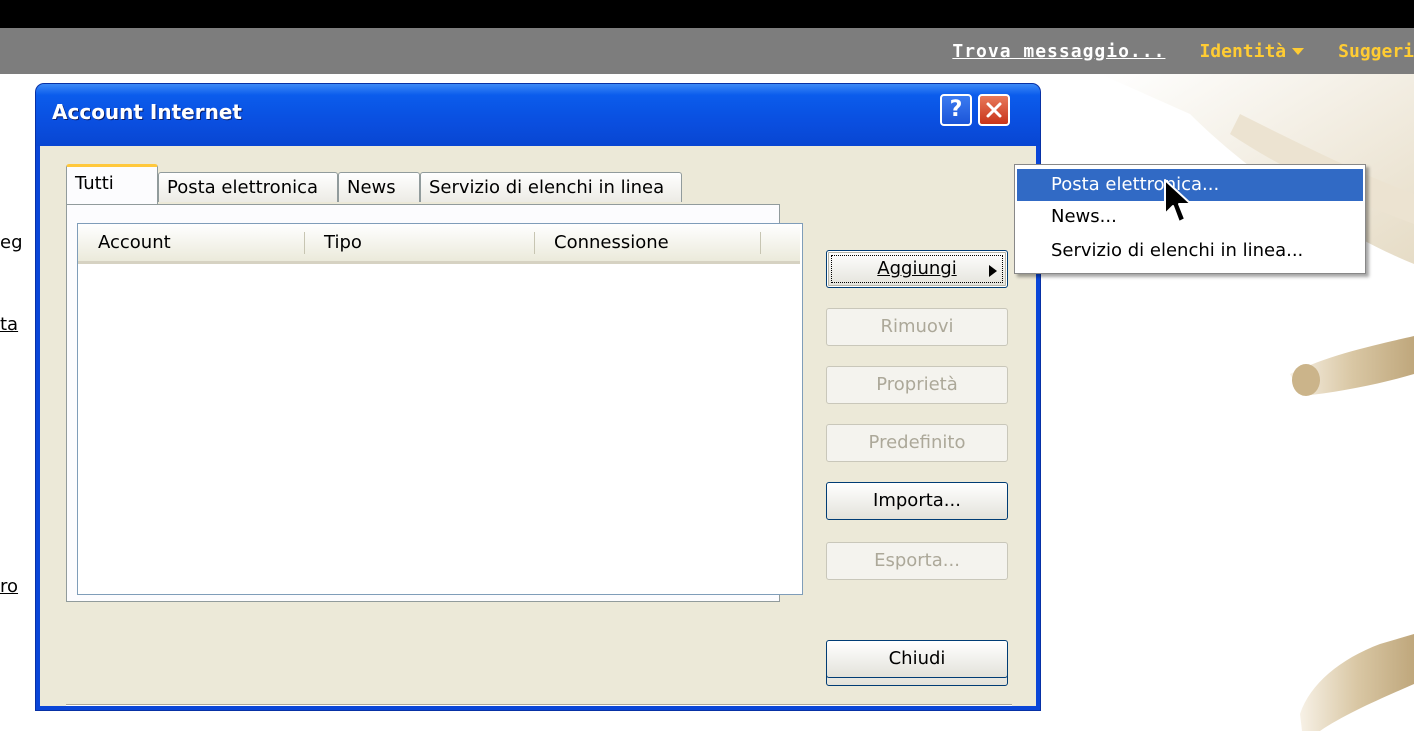 The width and height of the screenshot is (1414, 731). Describe the element at coordinates (379, 187) in the screenshot. I see `tab-news: News` at that location.